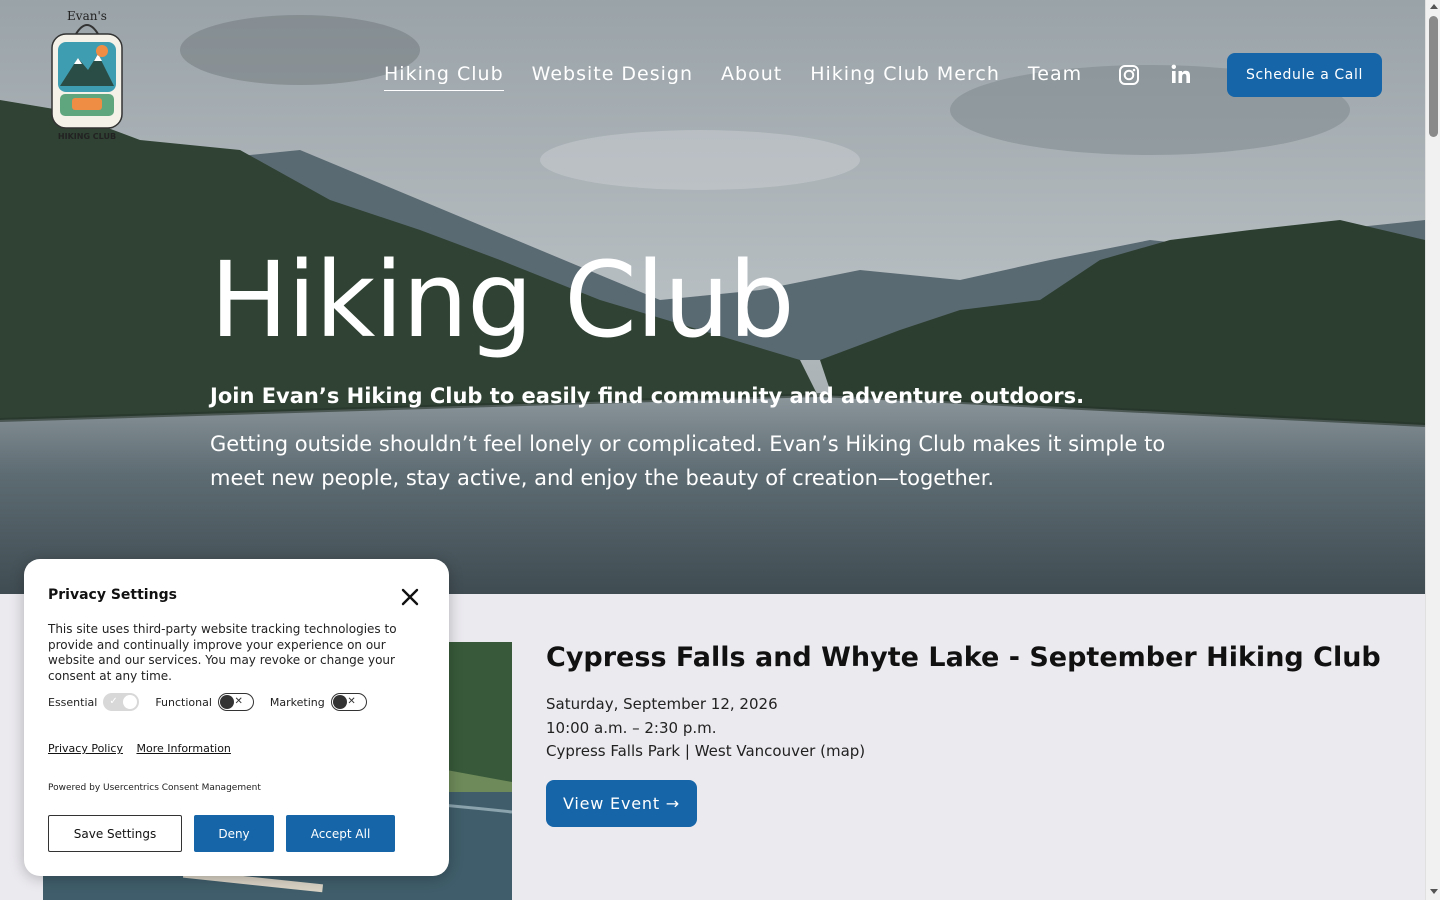 The width and height of the screenshot is (1440, 900). Describe the element at coordinates (1181, 74) in the screenshot. I see `linkedin-icon` at that location.